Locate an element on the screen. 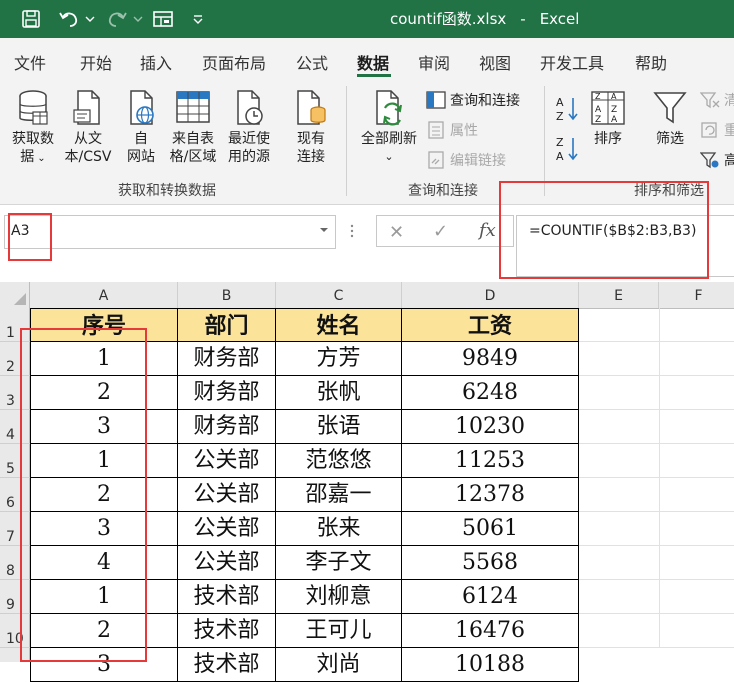 The image size is (734, 682). filter-funnel-icon is located at coordinates (670, 108).